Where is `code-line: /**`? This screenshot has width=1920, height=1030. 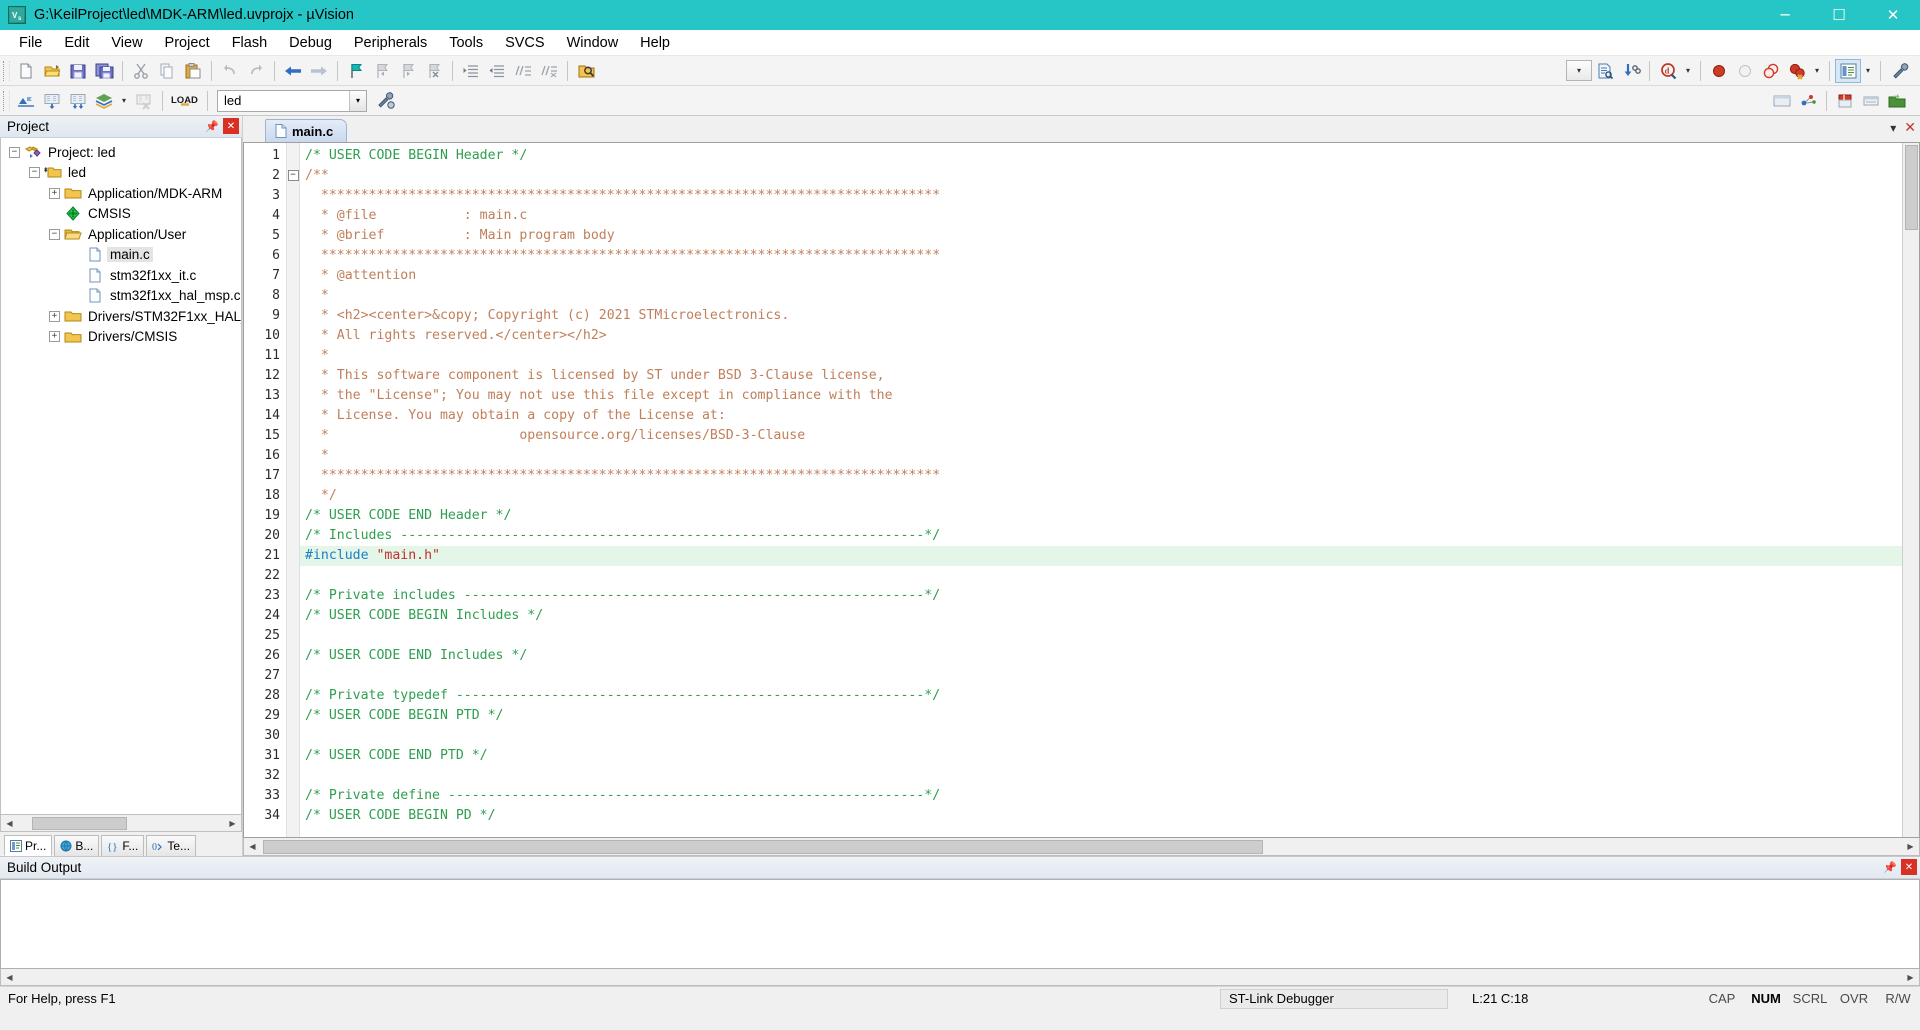
code-line: /** is located at coordinates (1101, 176).